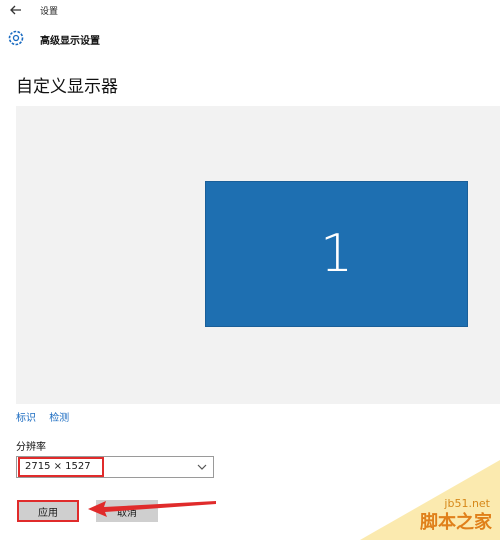 The width and height of the screenshot is (500, 540). I want to click on settings-header: 高级显示设置, so click(250, 39).